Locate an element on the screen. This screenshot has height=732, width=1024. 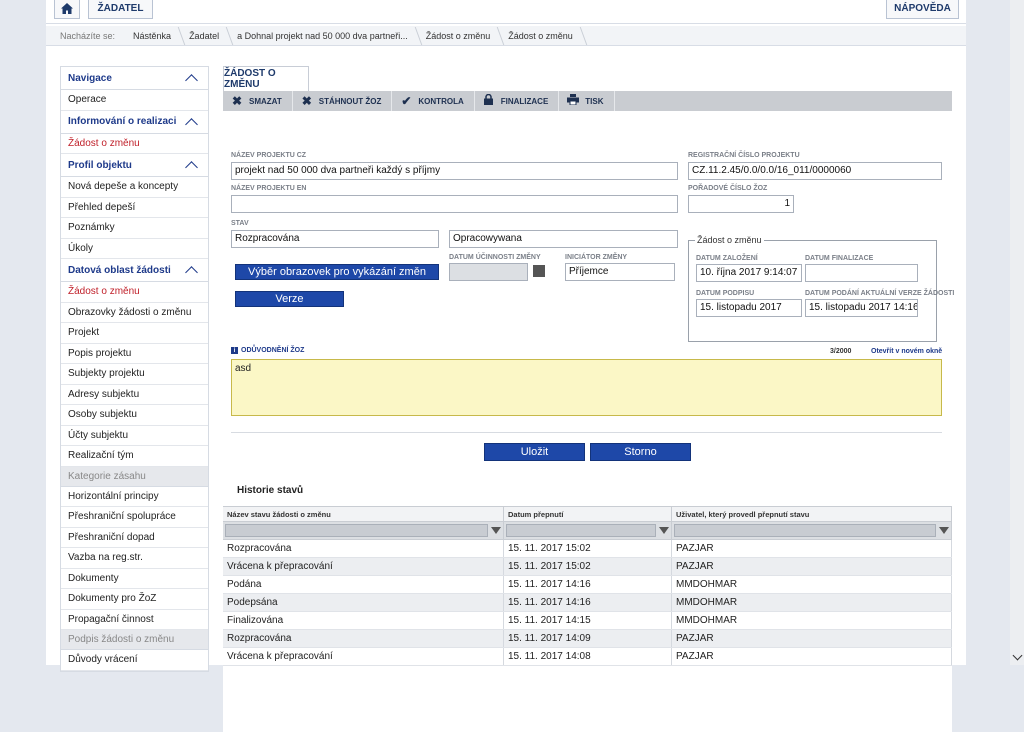
sidebar-item: Úkoly is located at coordinates (134, 249).